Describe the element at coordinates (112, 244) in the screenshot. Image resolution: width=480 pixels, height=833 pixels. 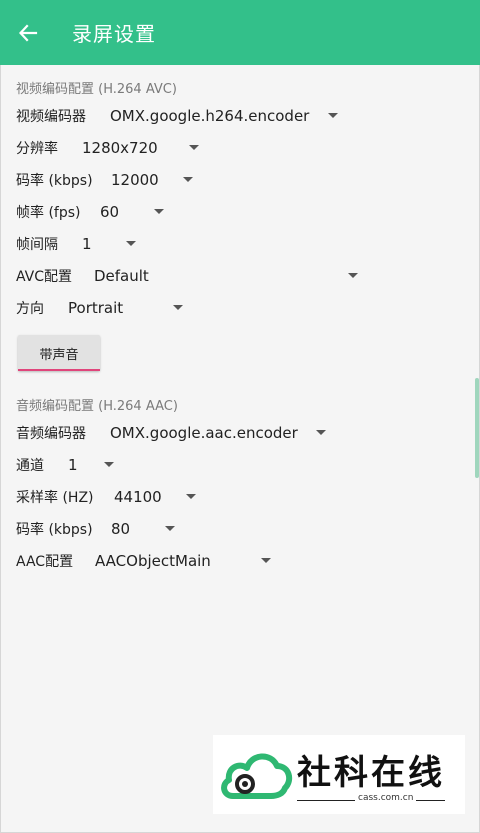
I see `iframe-interval-spinner: 1` at that location.